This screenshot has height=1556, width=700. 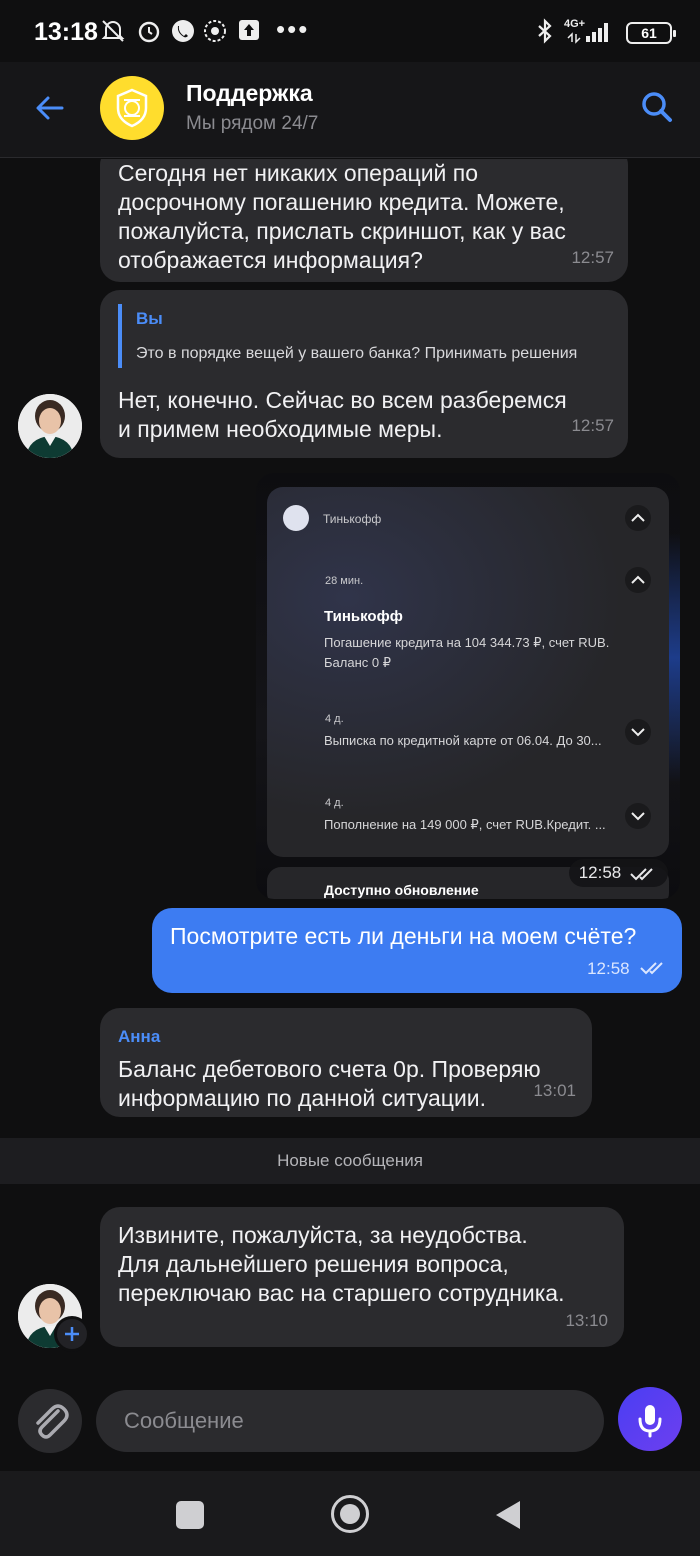 What do you see at coordinates (508, 1515) in the screenshot?
I see `back-triangle-icon` at bounding box center [508, 1515].